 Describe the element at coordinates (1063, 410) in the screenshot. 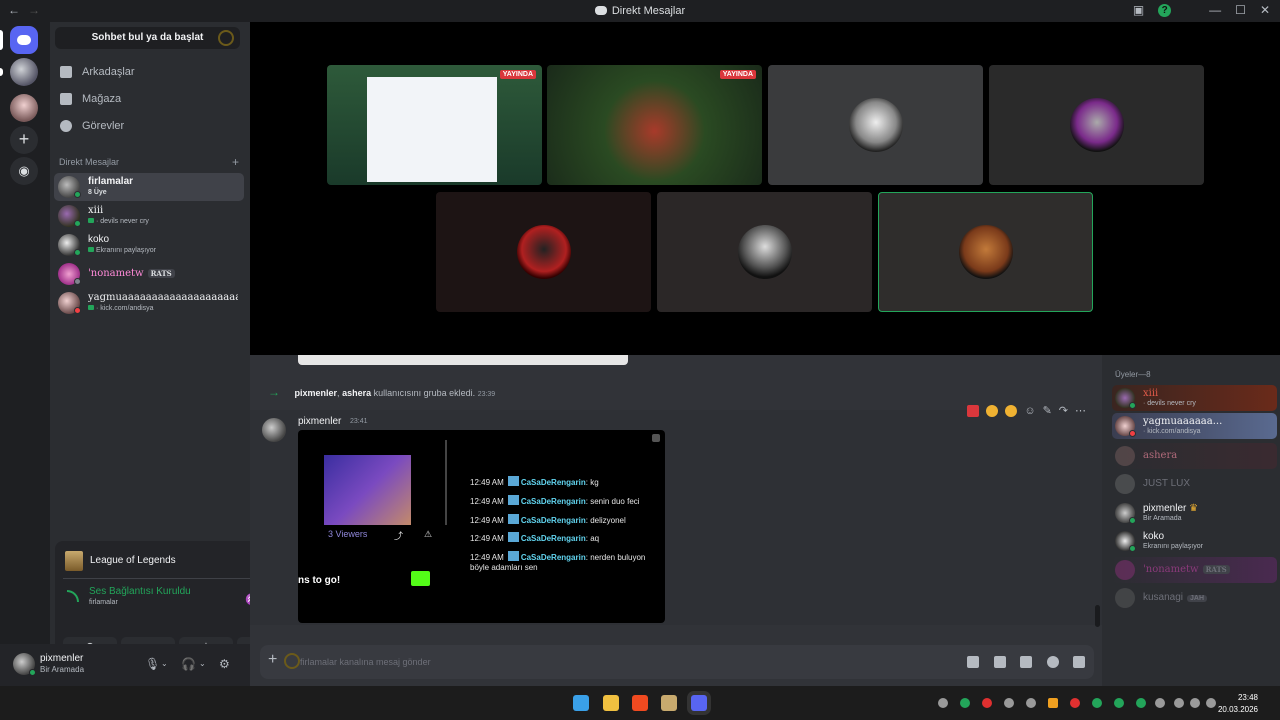

I see `forward-icon: ↷` at that location.